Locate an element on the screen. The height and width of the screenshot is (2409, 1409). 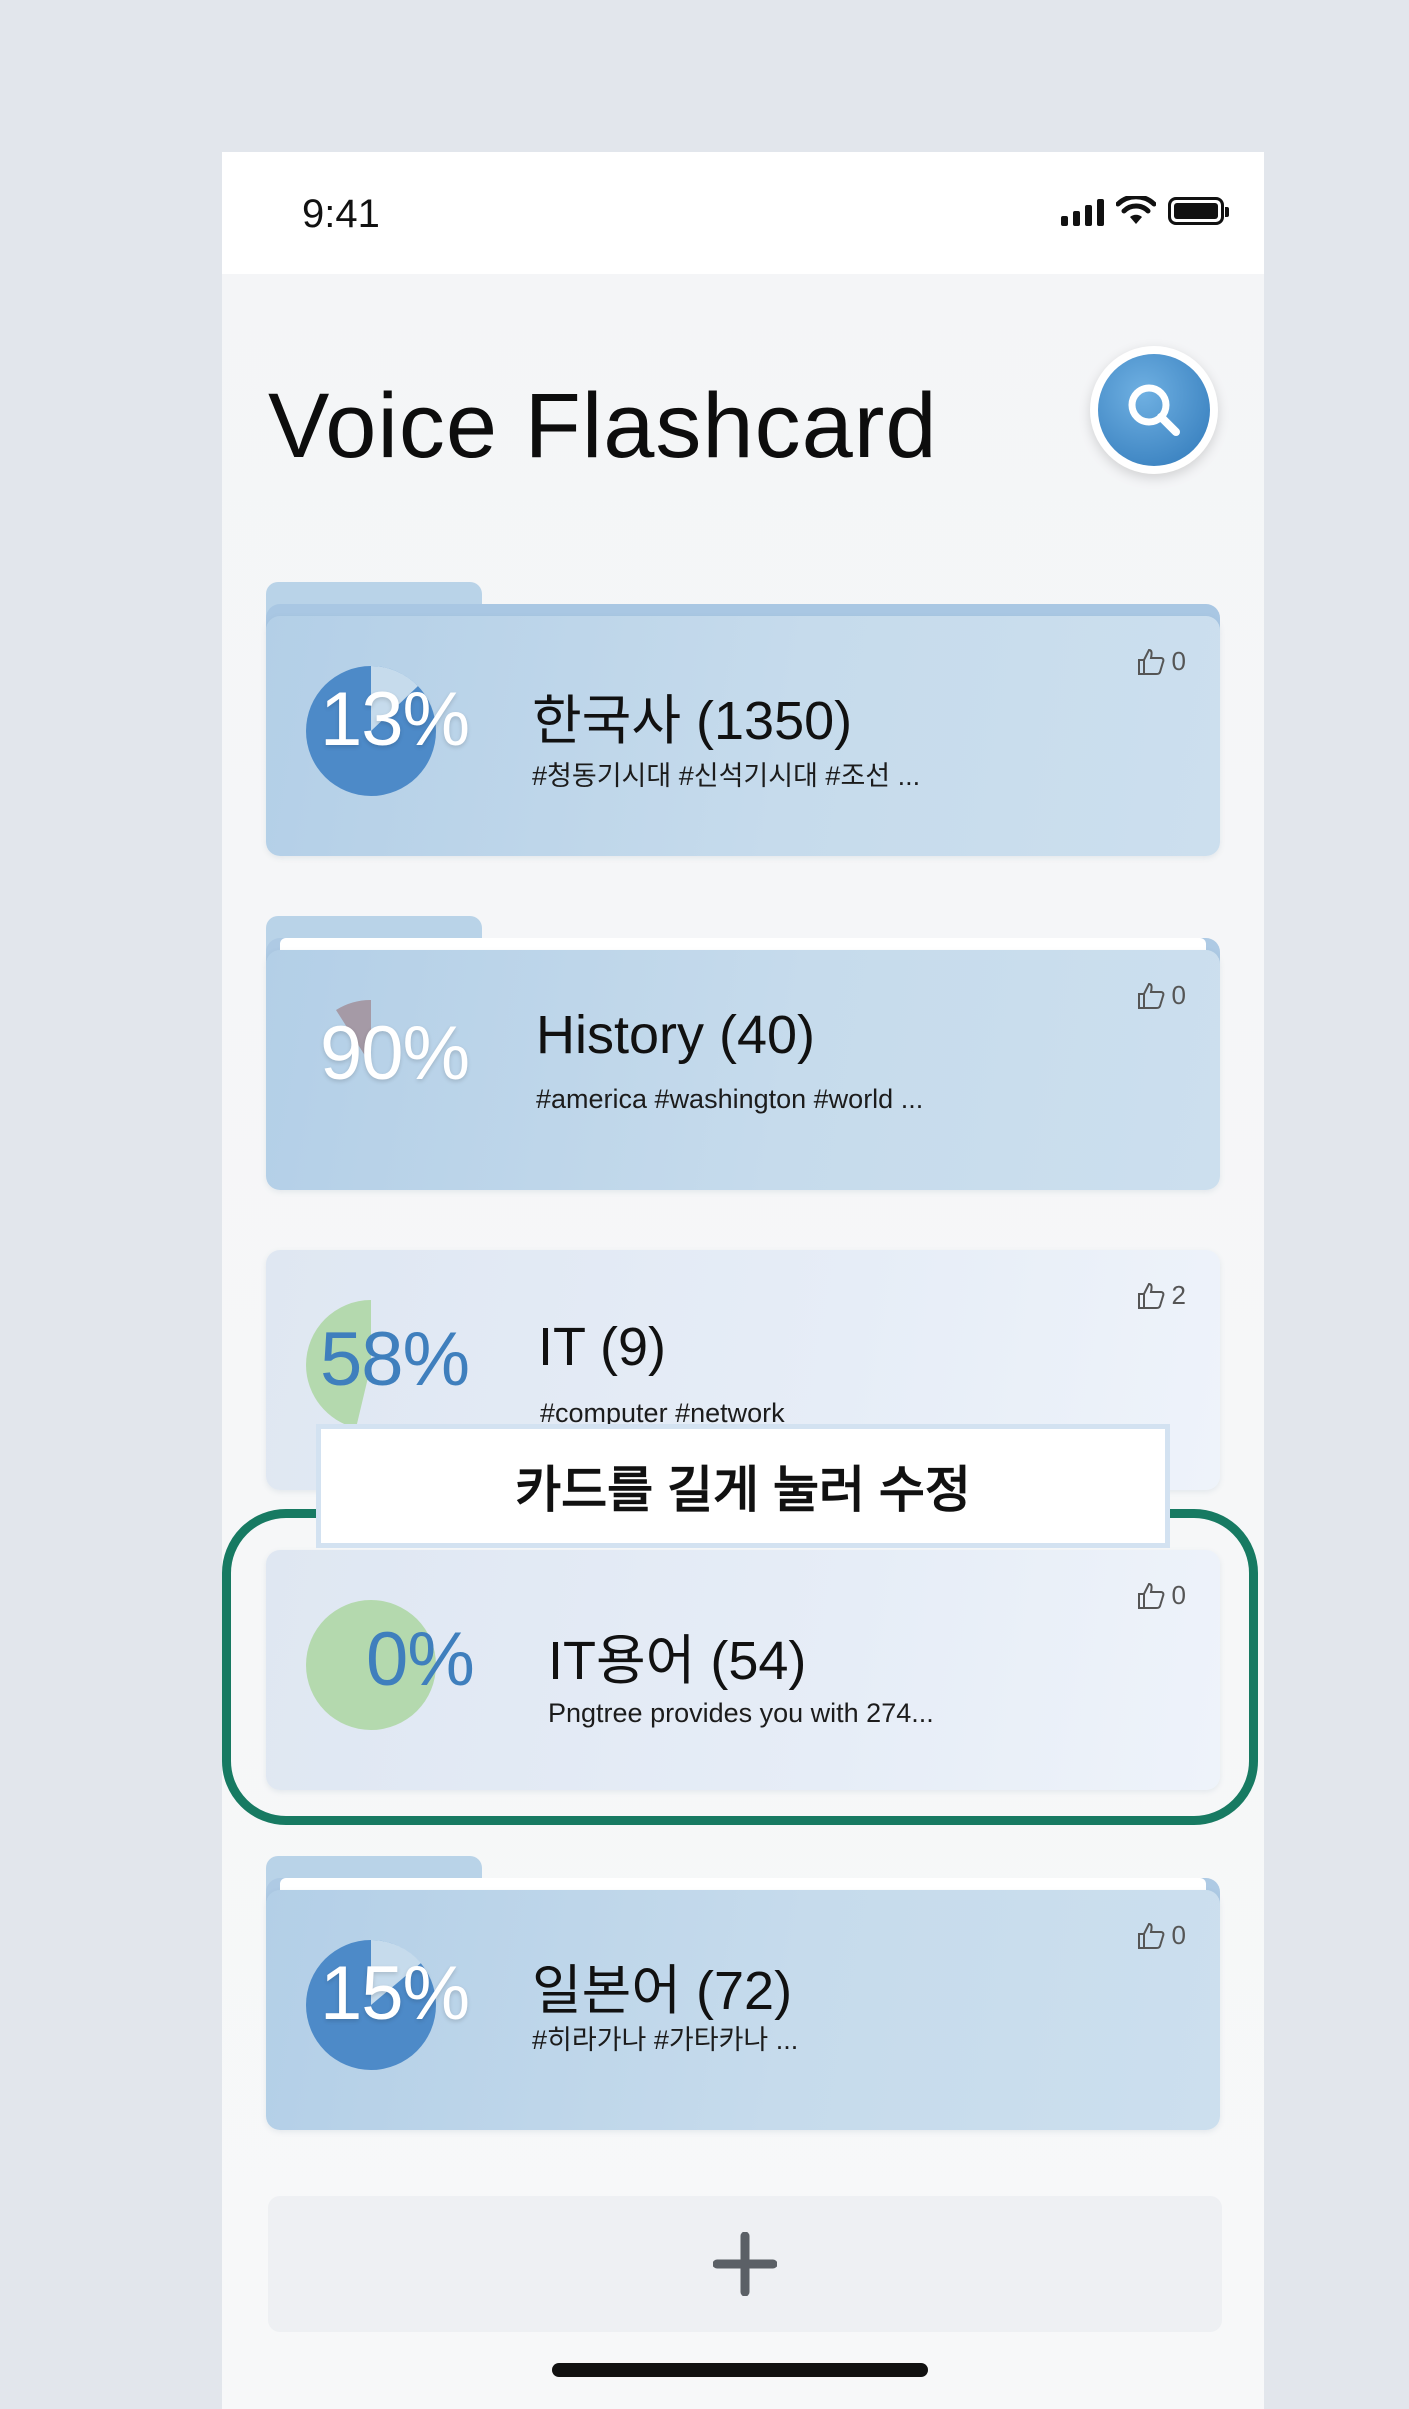
cellular-signal-icon is located at coordinates (1082, 211).